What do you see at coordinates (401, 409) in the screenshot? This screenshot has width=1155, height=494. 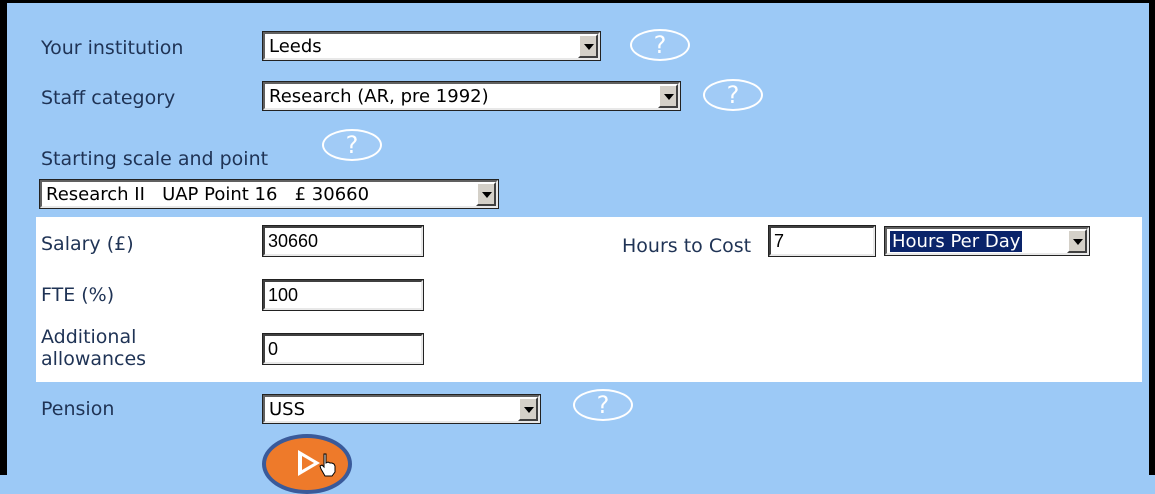 I see `pension-select: USS` at bounding box center [401, 409].